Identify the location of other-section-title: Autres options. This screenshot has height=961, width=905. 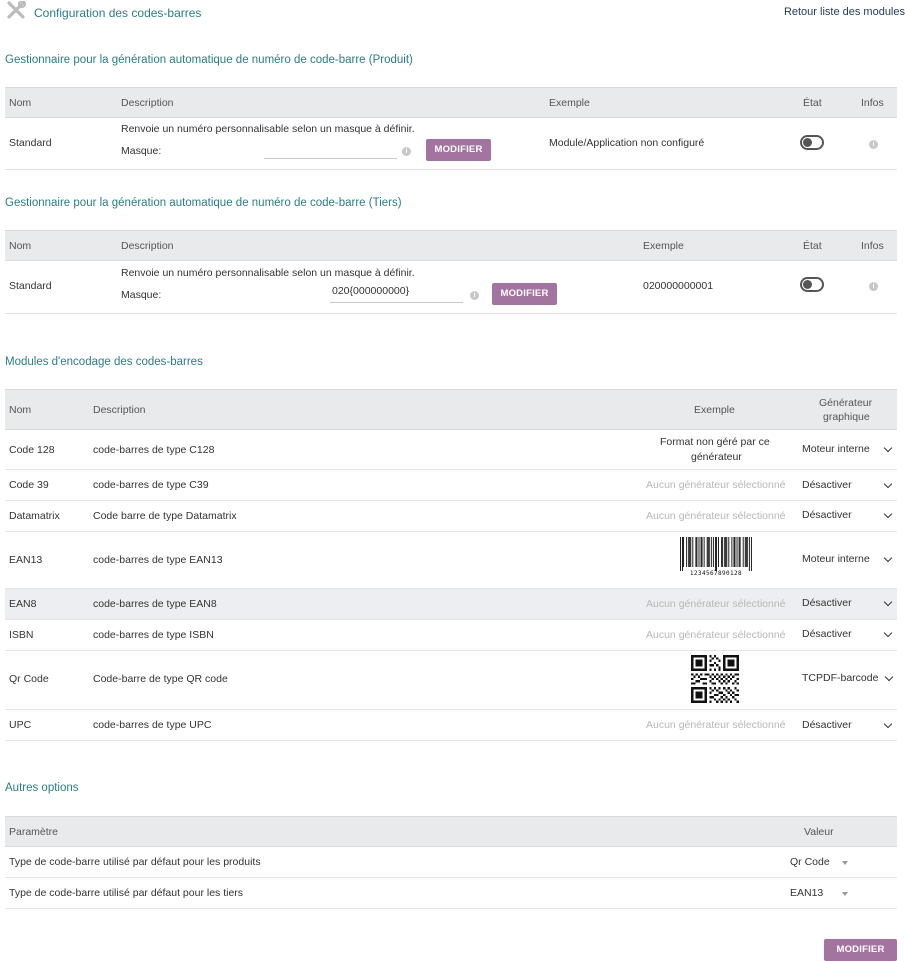
(42, 788).